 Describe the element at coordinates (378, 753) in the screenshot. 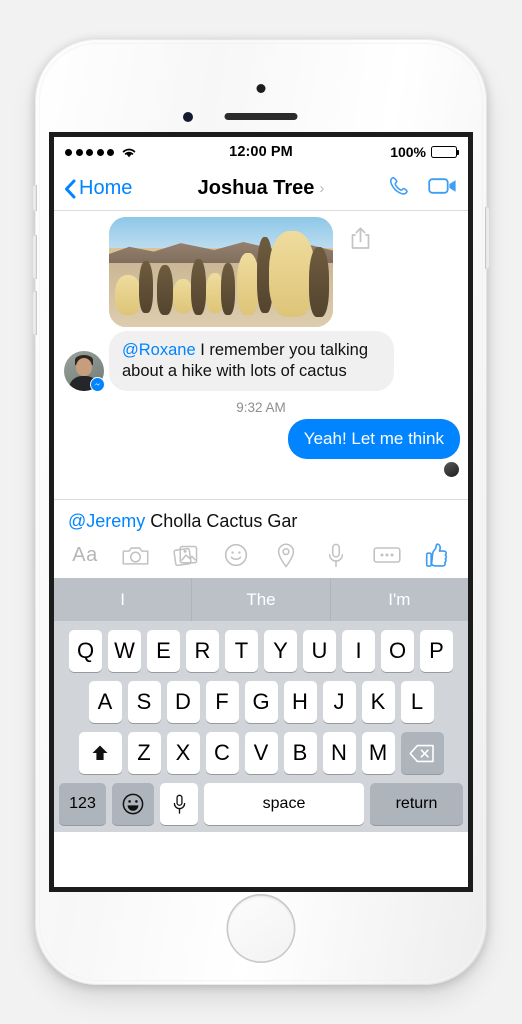

I see `key-m: M` at that location.